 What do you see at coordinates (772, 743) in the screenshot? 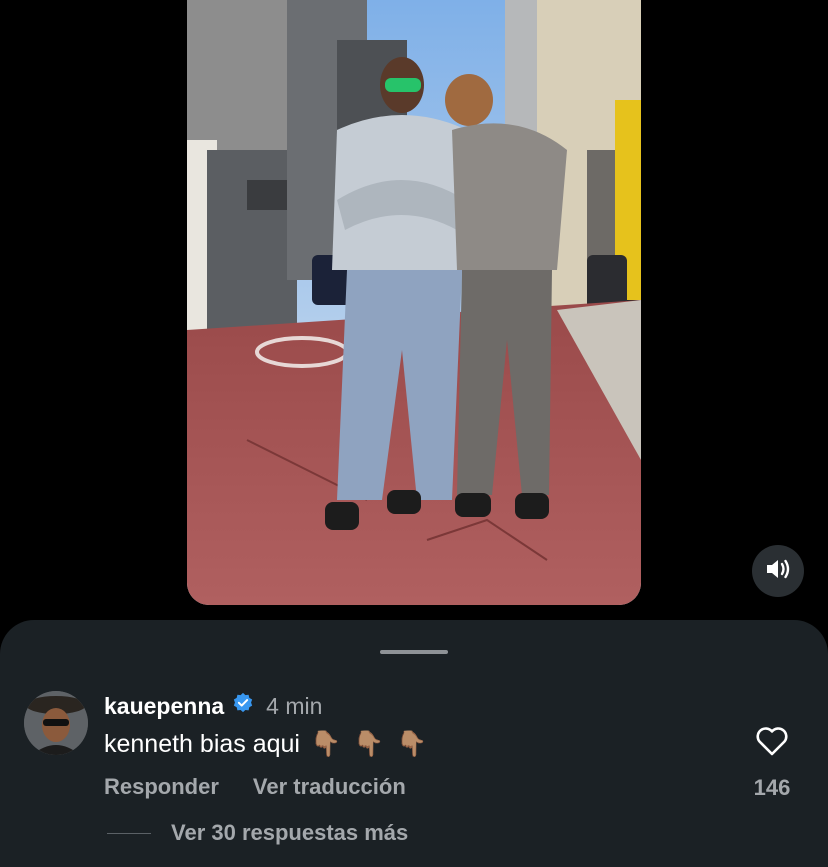
I see `heart-outline-icon` at bounding box center [772, 743].